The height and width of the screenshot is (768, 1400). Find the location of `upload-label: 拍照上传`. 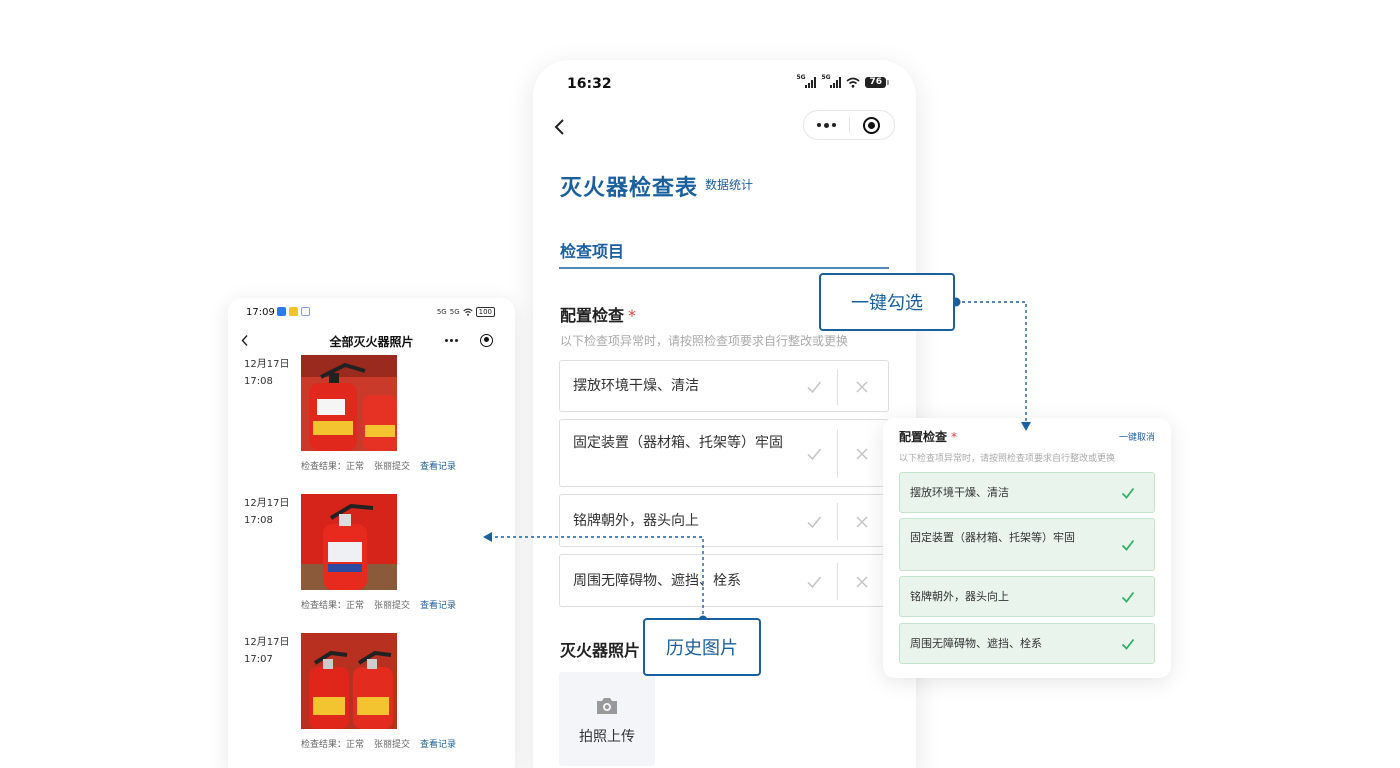

upload-label: 拍照上传 is located at coordinates (607, 737).